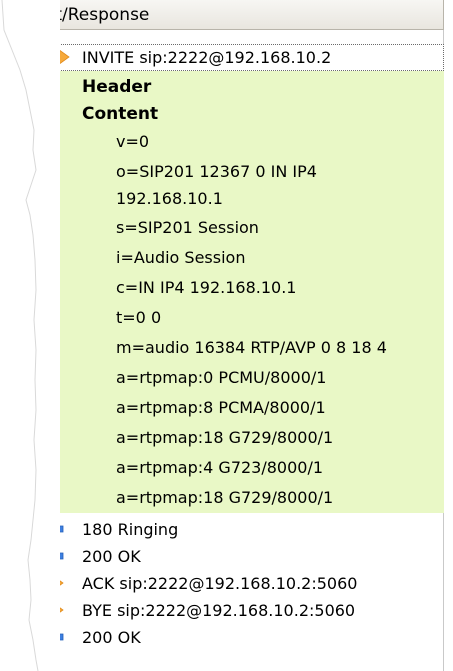 The width and height of the screenshot is (453, 671). Describe the element at coordinates (50, 86) in the screenshot. I see `expand-toggle` at that location.